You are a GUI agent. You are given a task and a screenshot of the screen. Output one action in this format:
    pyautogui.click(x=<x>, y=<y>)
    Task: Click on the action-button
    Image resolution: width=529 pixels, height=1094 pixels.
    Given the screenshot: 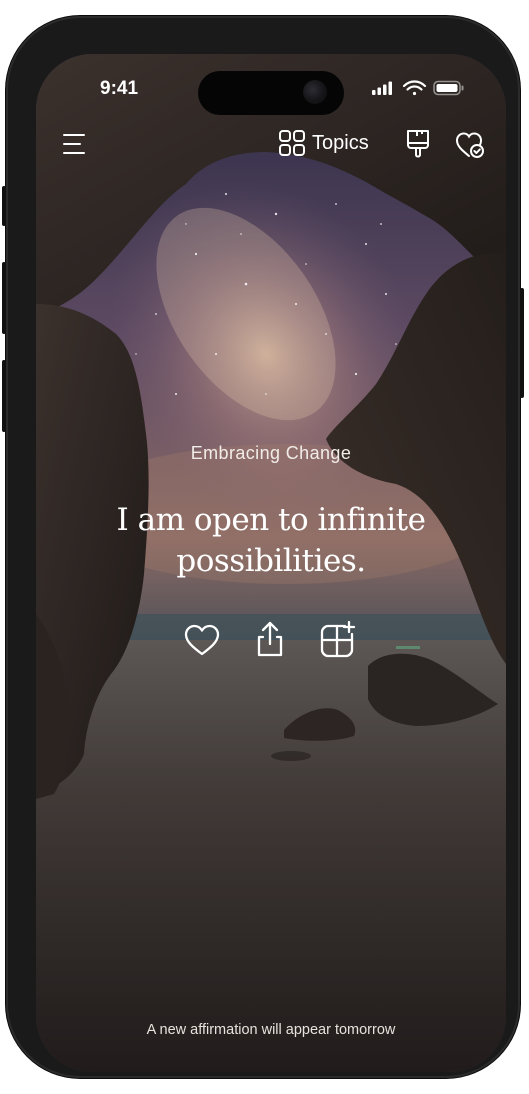 What is the action you would take?
    pyautogui.click(x=4, y=206)
    